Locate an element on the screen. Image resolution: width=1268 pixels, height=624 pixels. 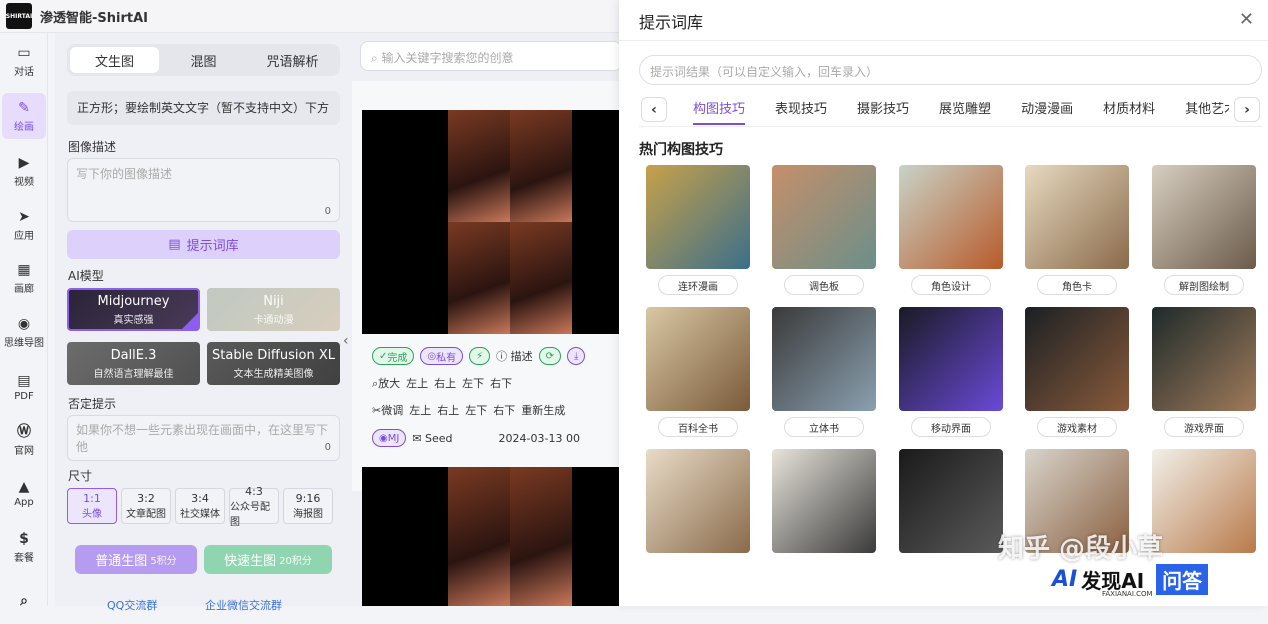
normal-generate-button: 普通生图 5积分 is located at coordinates (136, 559).